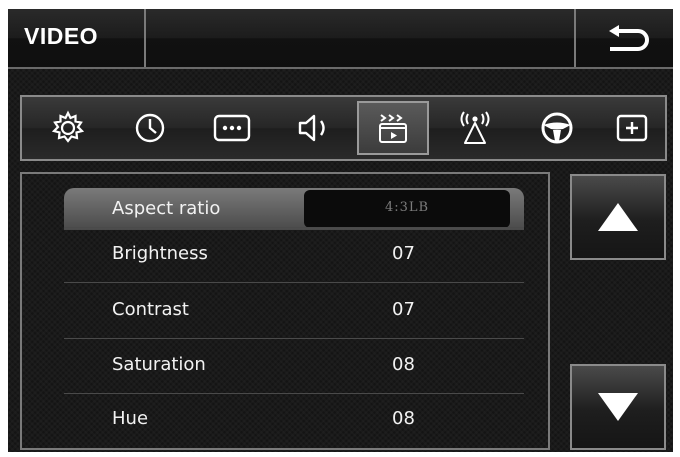 The height and width of the screenshot is (457, 680). Describe the element at coordinates (403, 418) in the screenshot. I see `hue-value: 08` at that location.